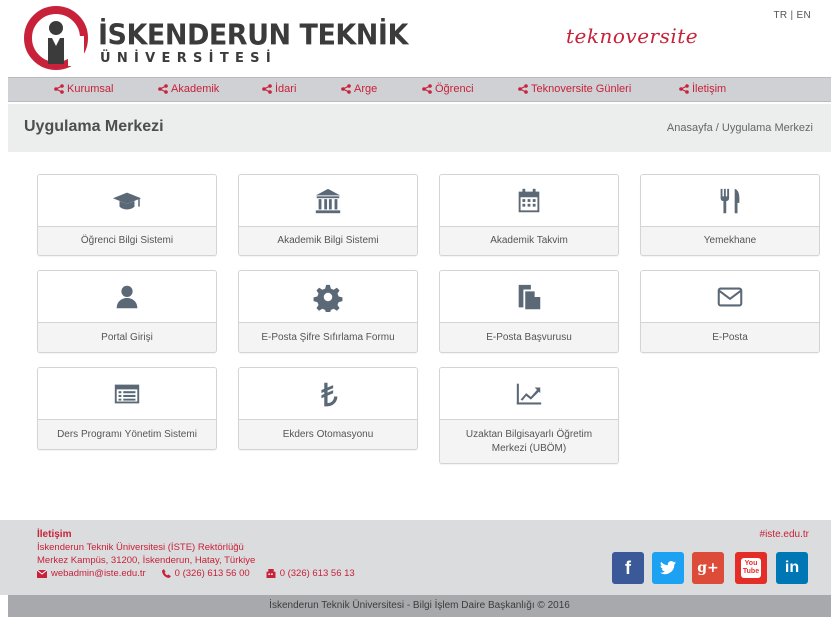  Describe the element at coordinates (628, 568) in the screenshot. I see `facebook-icon: f` at that location.